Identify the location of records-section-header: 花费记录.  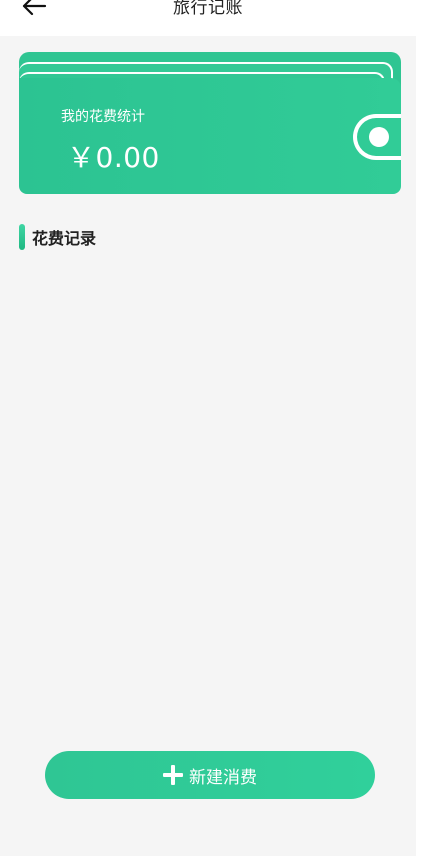
(57, 237).